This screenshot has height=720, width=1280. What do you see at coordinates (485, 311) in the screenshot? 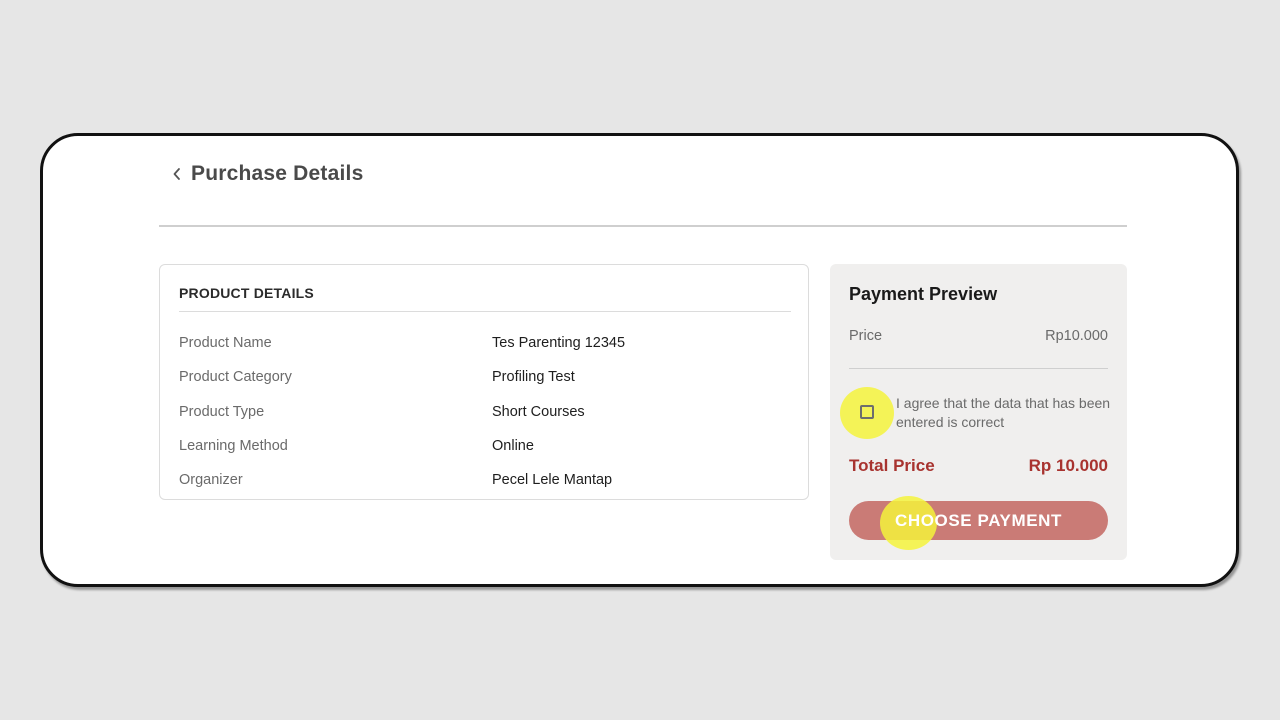
I see `card-divider` at bounding box center [485, 311].